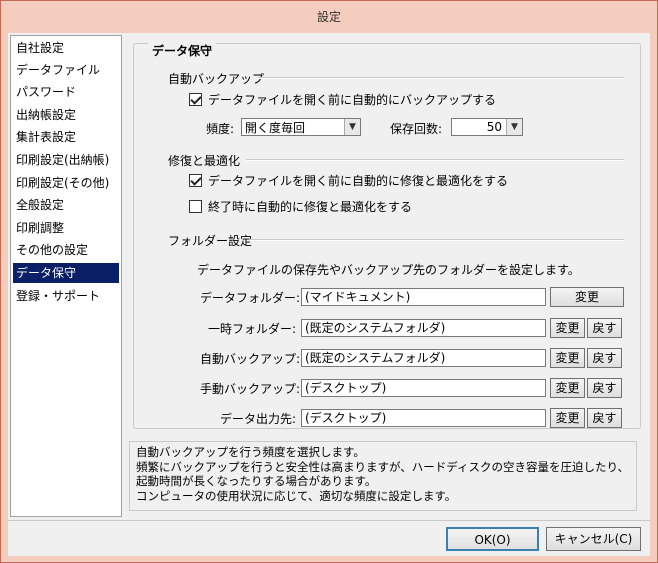  I want to click on auto-backup-checkbox, so click(195, 99).